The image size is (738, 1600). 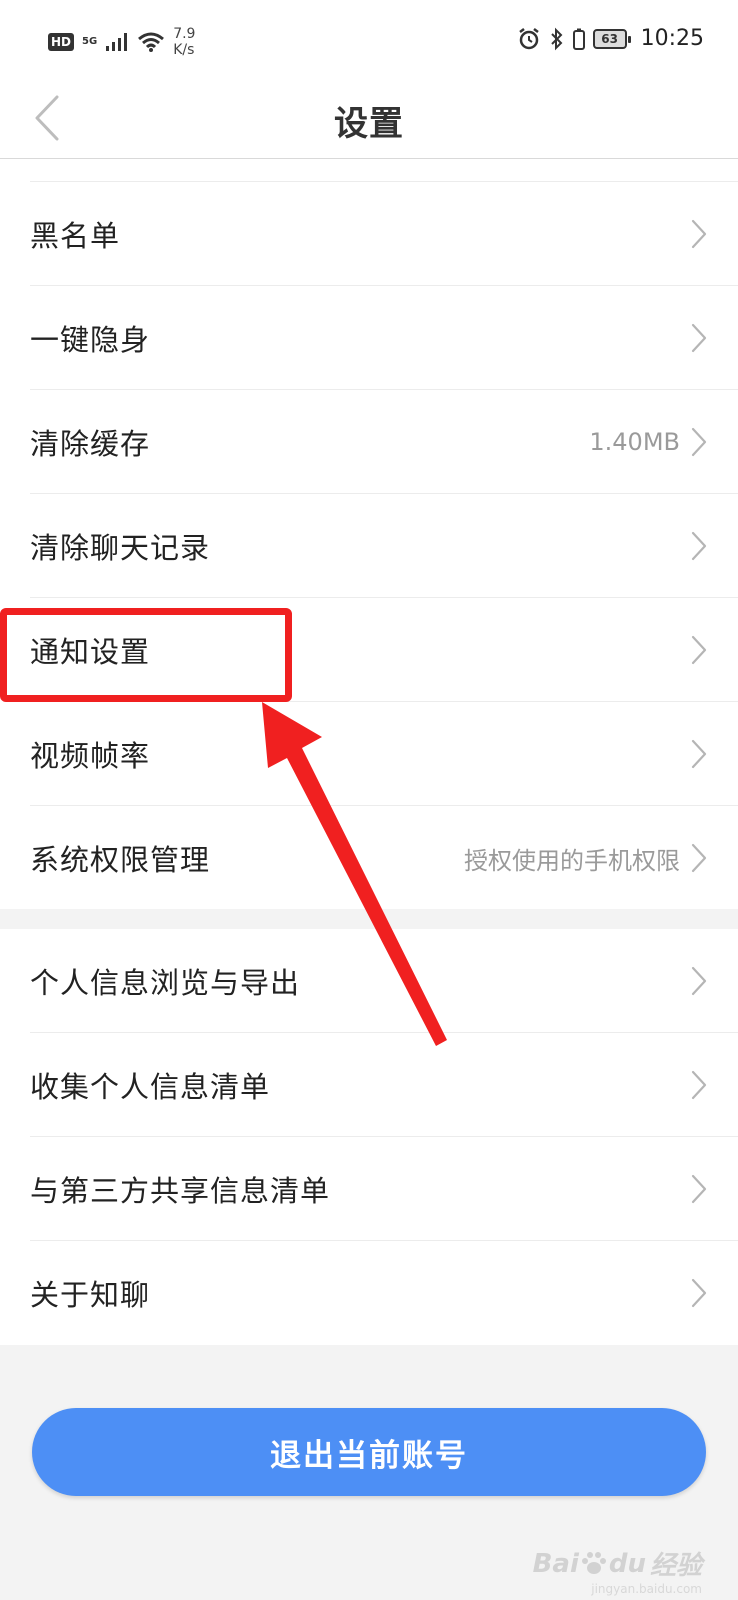 What do you see at coordinates (384, 650) in the screenshot?
I see `settings-item-notifications: 通知设置` at bounding box center [384, 650].